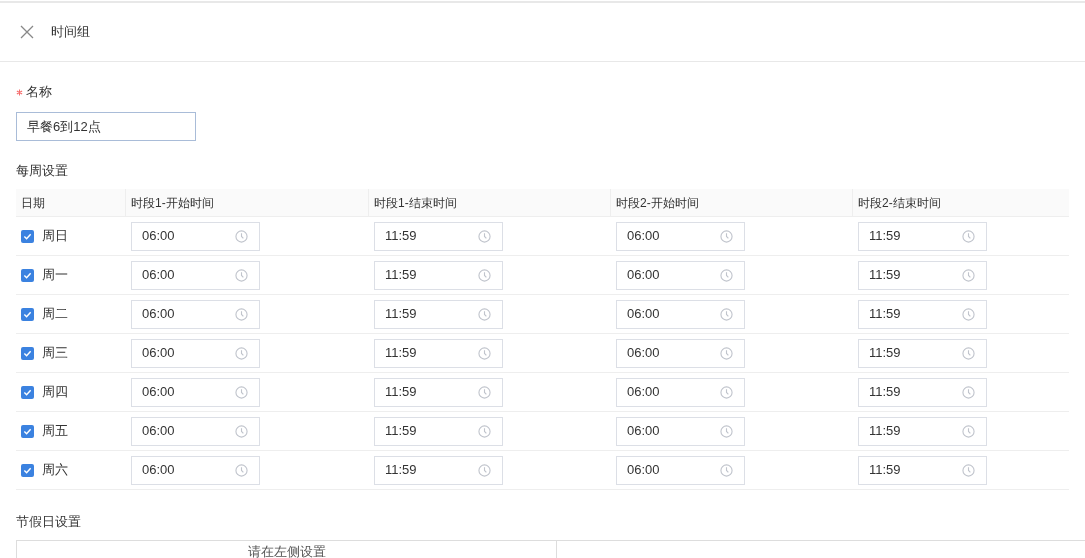  Describe the element at coordinates (33, 203) in the screenshot. I see `column-header: 日期` at that location.